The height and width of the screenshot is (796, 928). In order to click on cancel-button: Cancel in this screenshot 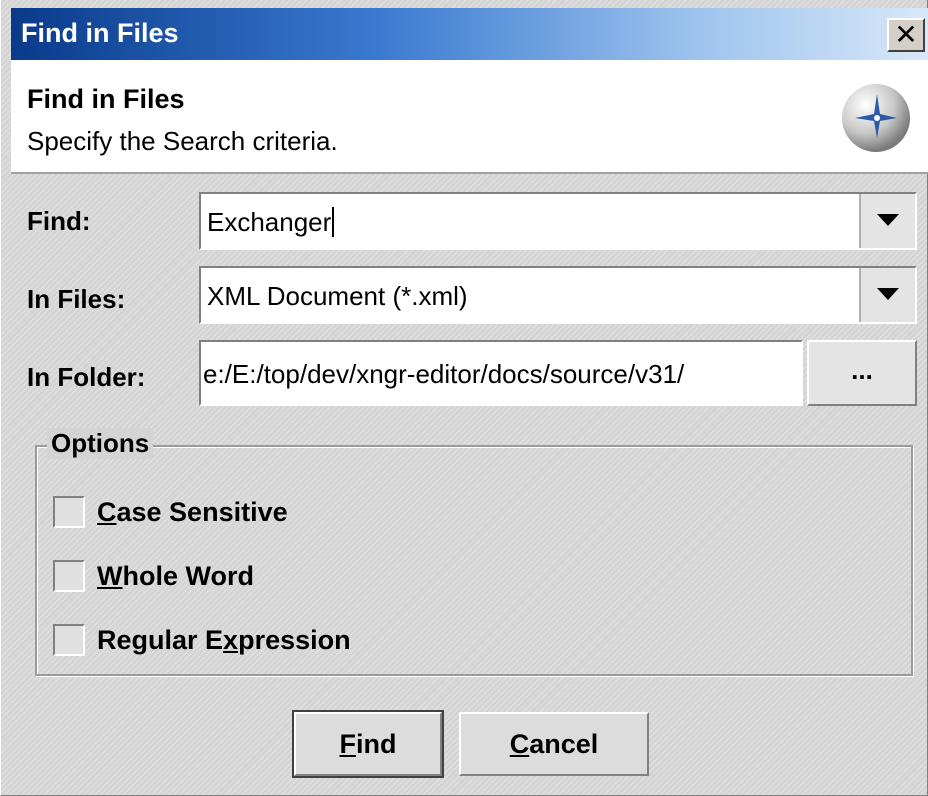, I will do `click(554, 744)`.